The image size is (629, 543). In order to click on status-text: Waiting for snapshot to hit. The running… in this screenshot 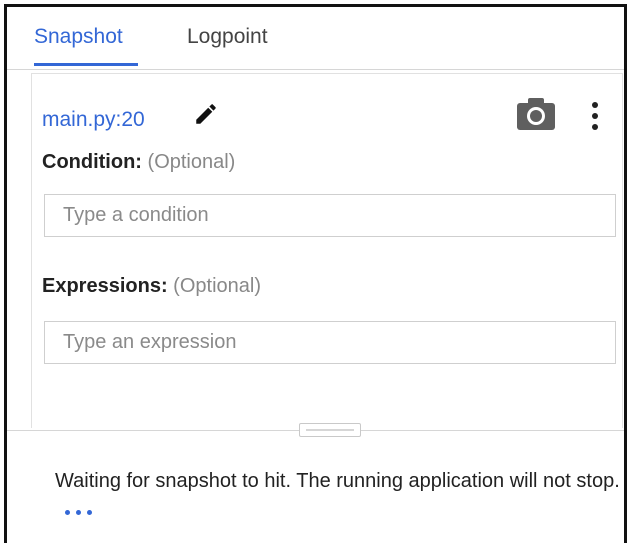, I will do `click(337, 481)`.